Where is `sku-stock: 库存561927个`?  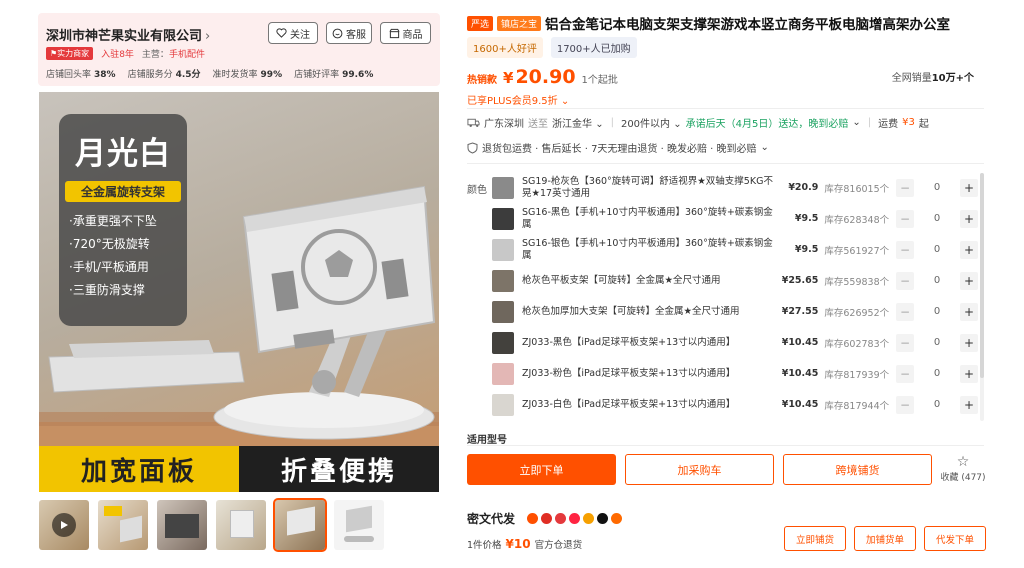
sku-stock: 库存561927个 is located at coordinates (857, 251).